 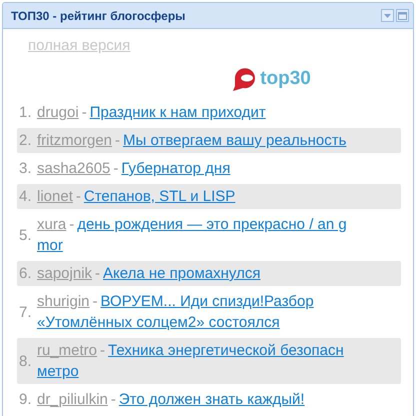 What do you see at coordinates (51, 224) in the screenshot?
I see `author-link: xura` at bounding box center [51, 224].